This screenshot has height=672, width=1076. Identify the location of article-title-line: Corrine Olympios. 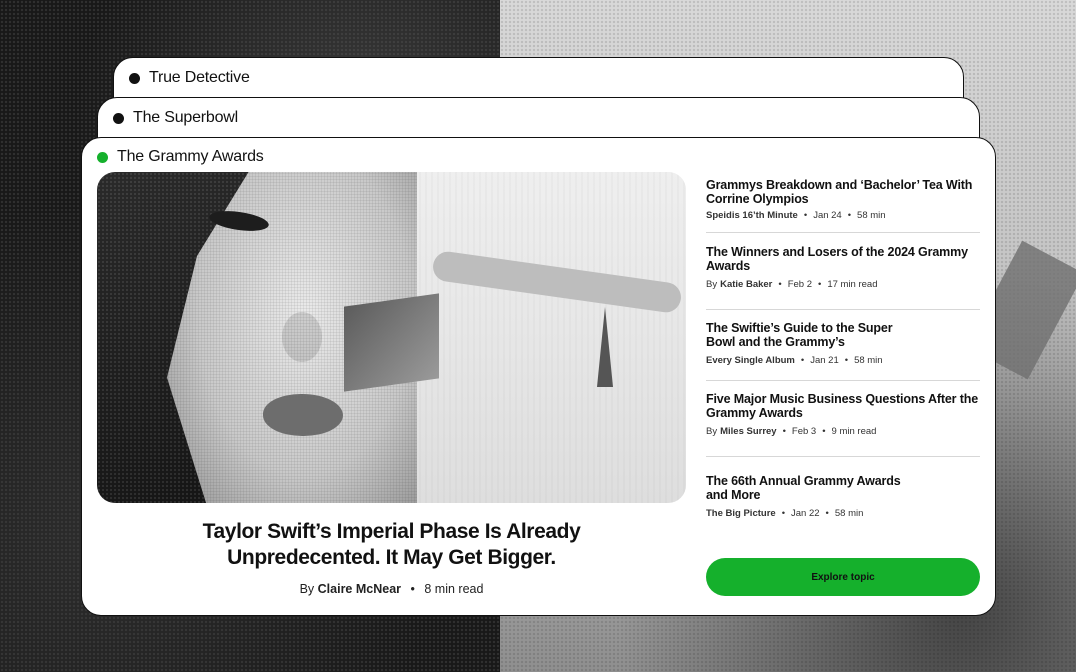
(757, 199).